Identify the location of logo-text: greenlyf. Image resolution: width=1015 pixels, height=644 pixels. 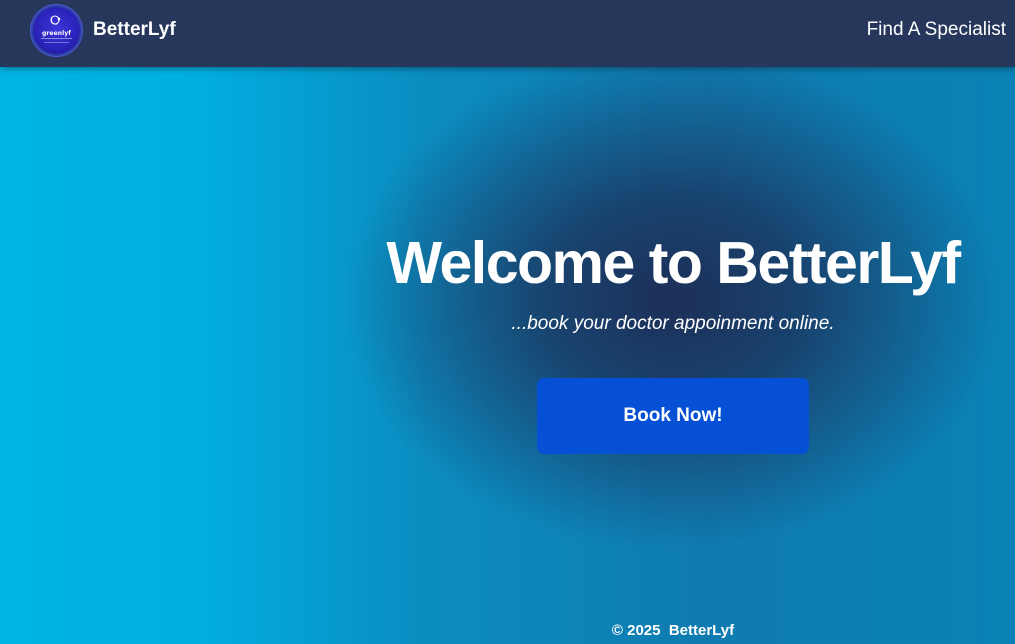
(56, 33).